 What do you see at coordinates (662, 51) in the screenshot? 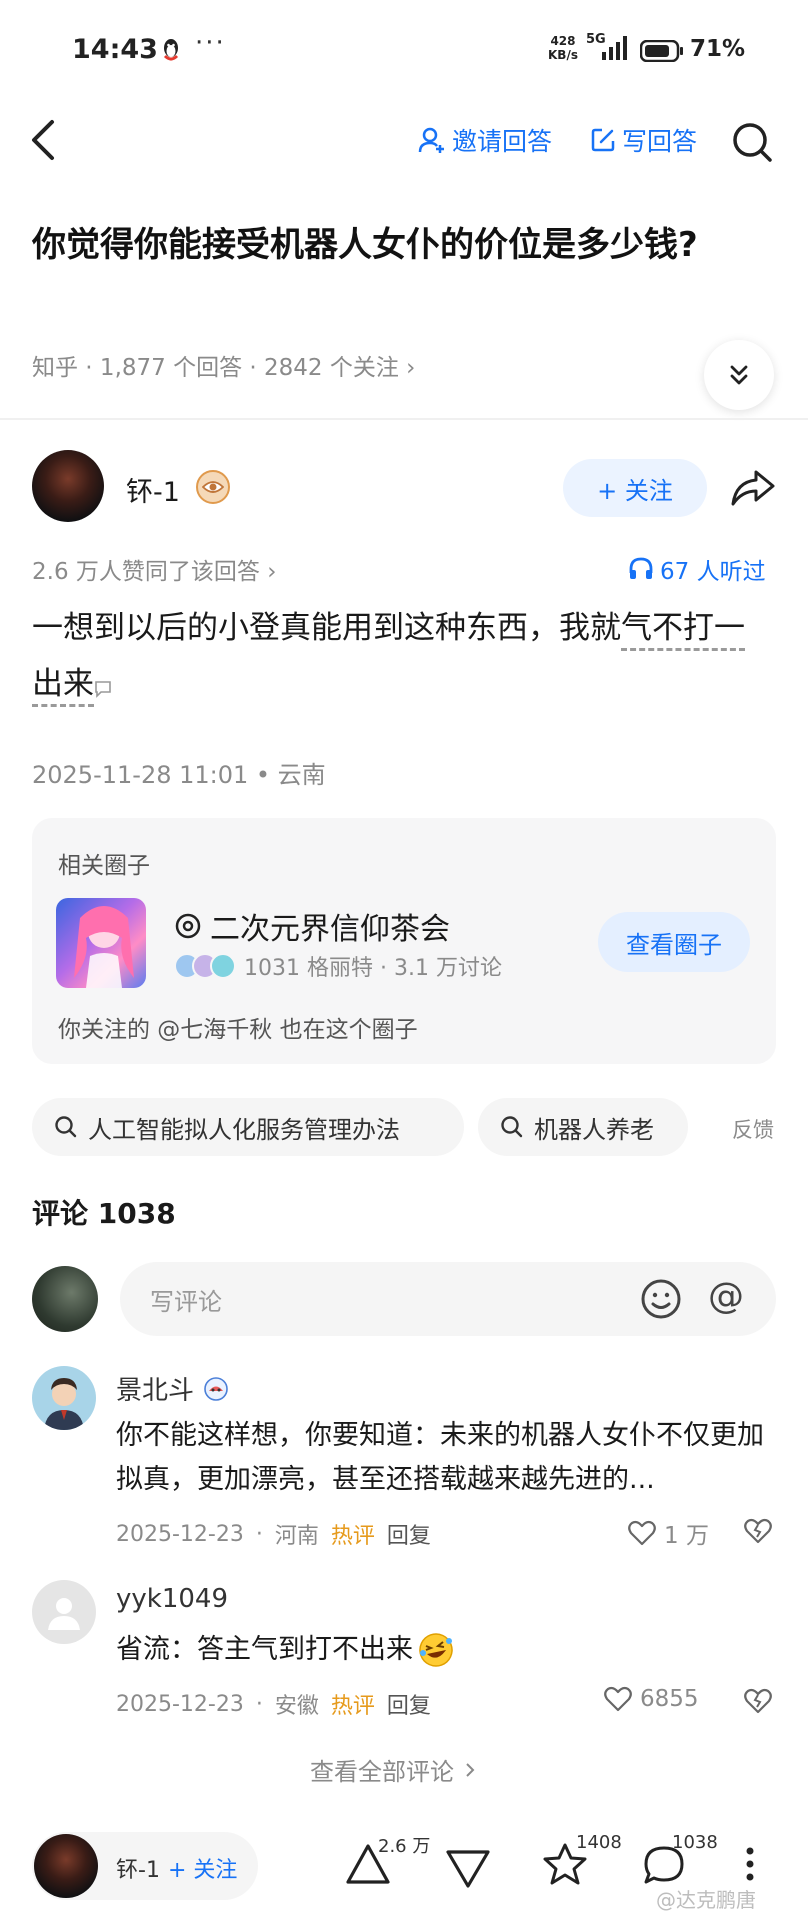
I see `battery-icon` at bounding box center [662, 51].